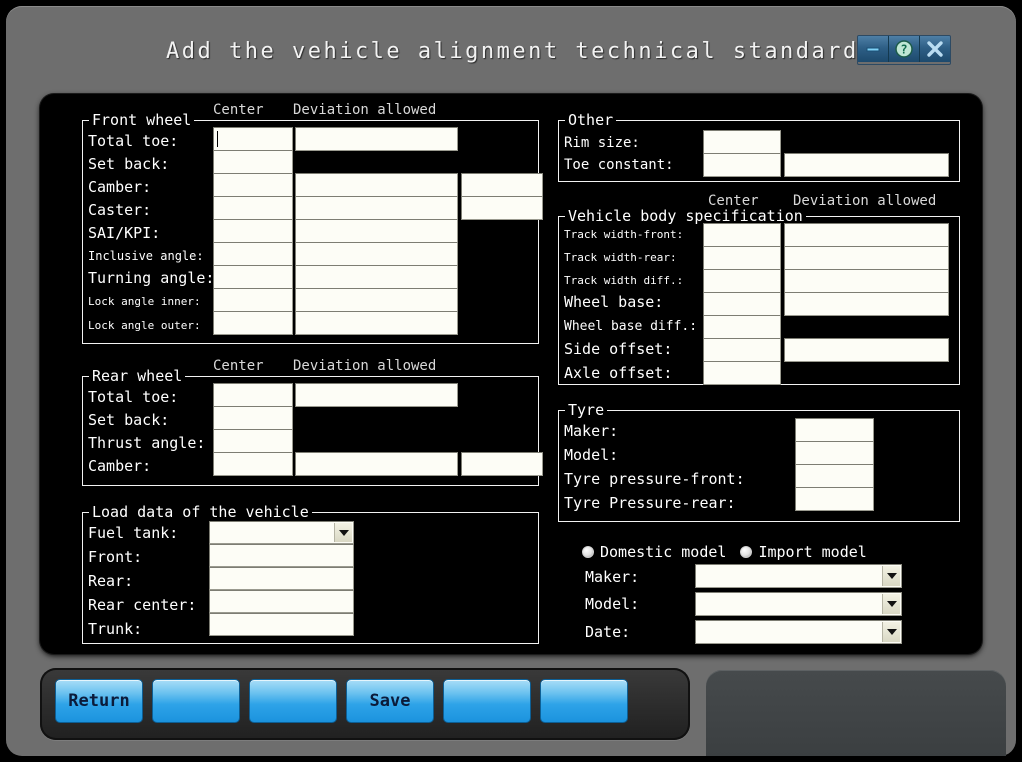  What do you see at coordinates (253, 300) in the screenshot?
I see `input-front-lock-inner-center` at bounding box center [253, 300].